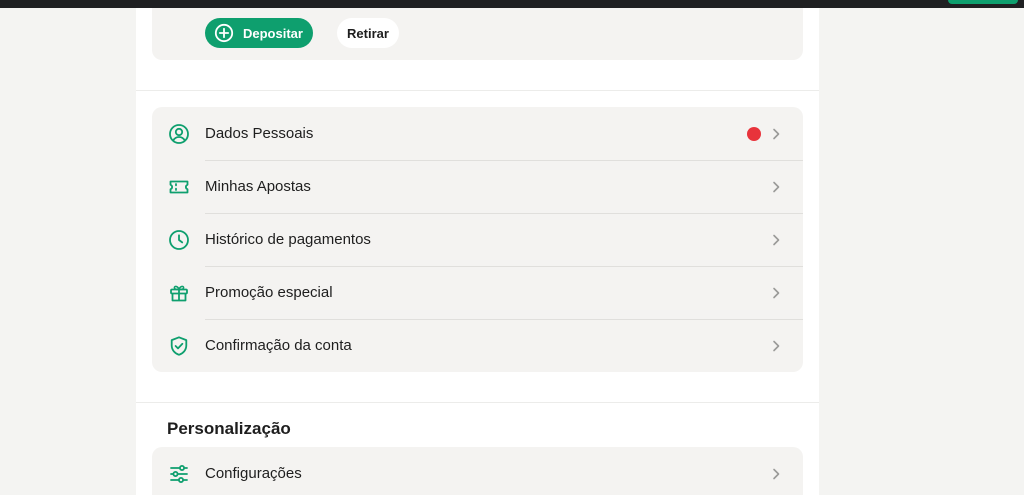  What do you see at coordinates (983, 2) in the screenshot?
I see `top-accent-button` at bounding box center [983, 2].